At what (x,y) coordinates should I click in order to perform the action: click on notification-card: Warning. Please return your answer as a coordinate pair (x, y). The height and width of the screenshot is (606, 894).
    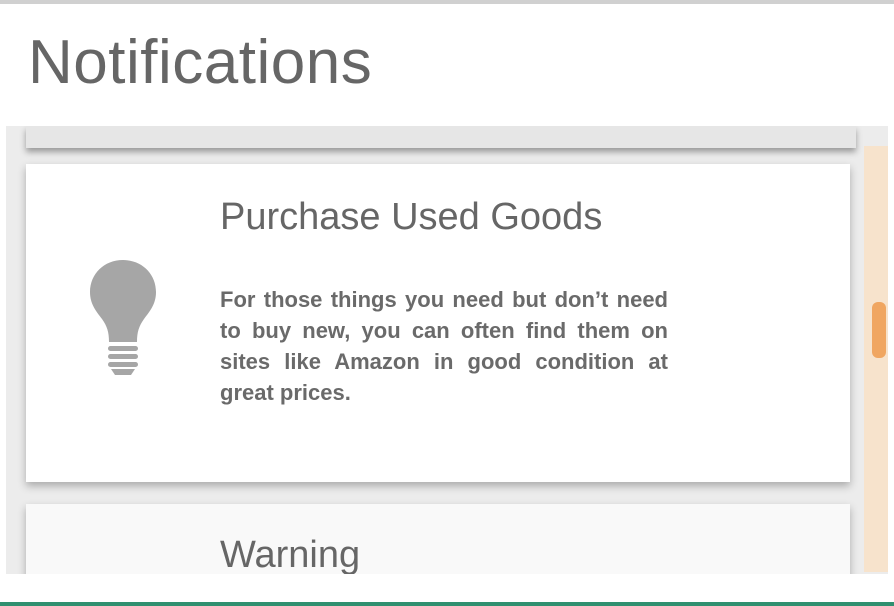
    Looking at the image, I should click on (438, 539).